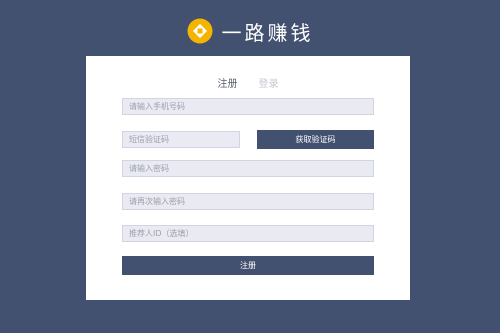  What do you see at coordinates (228, 82) in the screenshot?
I see `tab-register: 注册` at bounding box center [228, 82].